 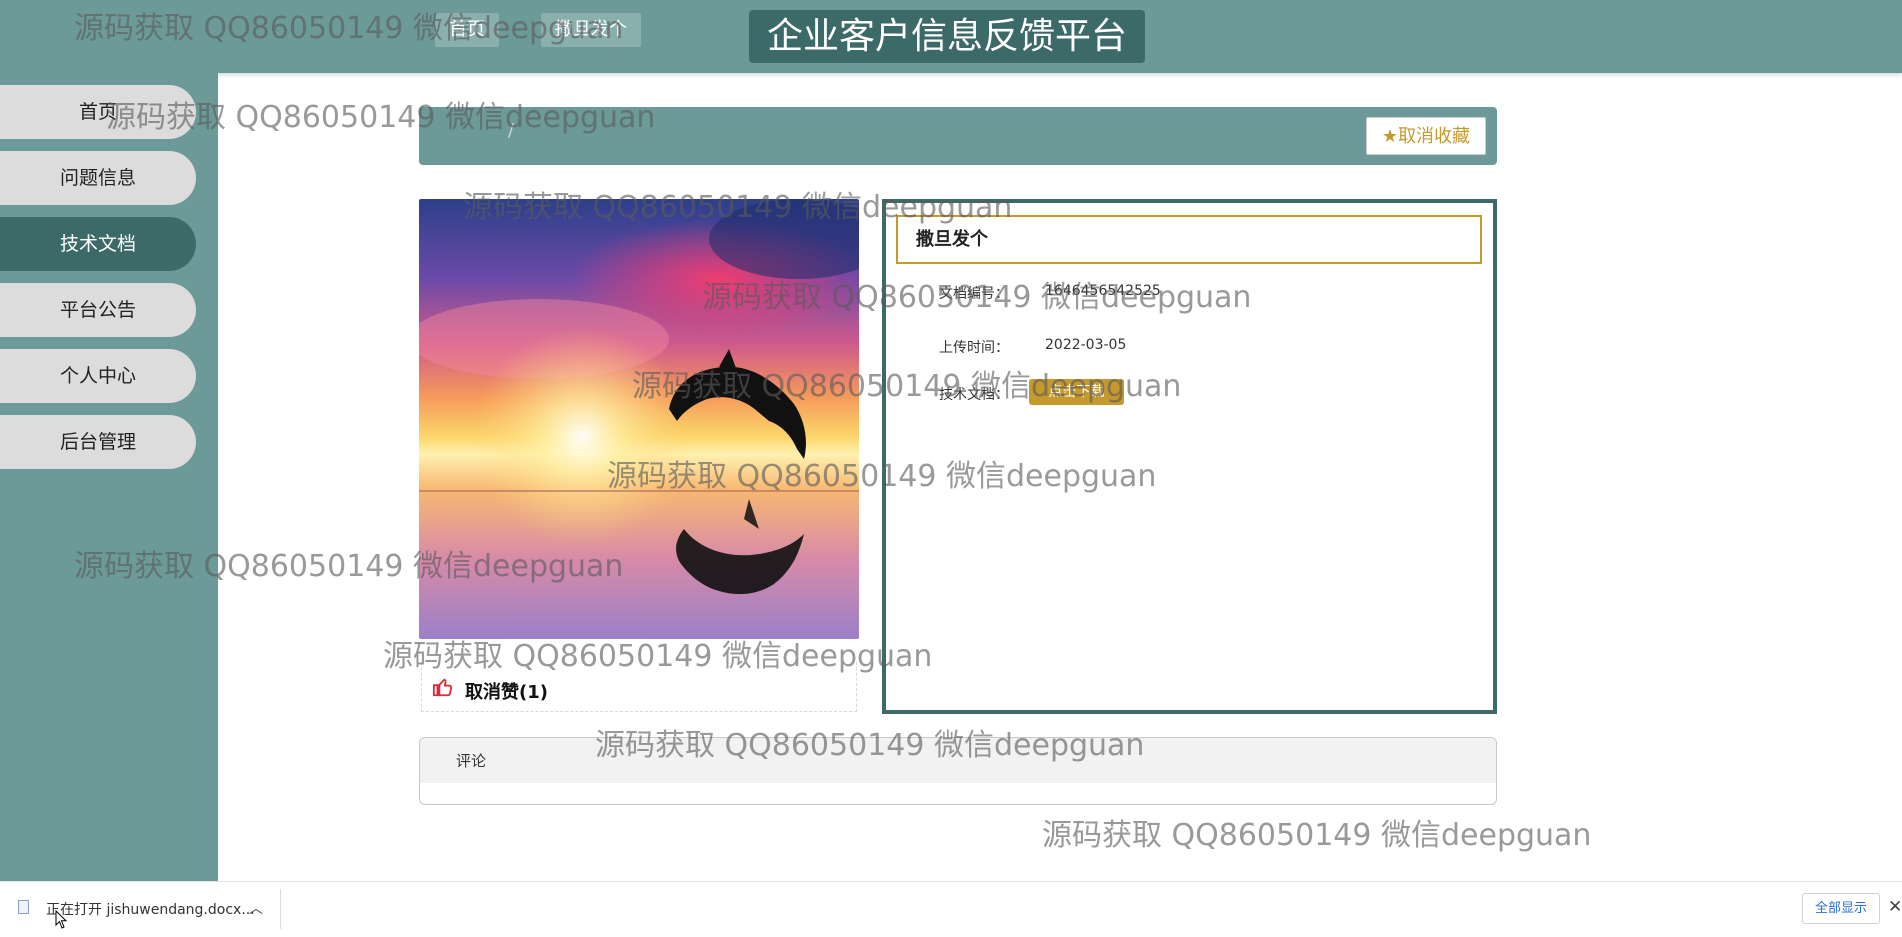 I want to click on upload-time-label: 上传时间：, so click(x=974, y=348).